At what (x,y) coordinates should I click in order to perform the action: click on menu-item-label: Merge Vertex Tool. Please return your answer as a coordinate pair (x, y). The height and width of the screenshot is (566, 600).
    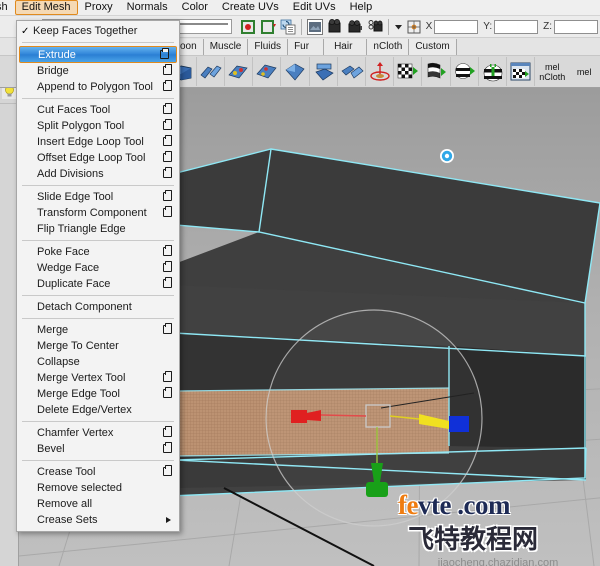
    Looking at the image, I should click on (81, 378).